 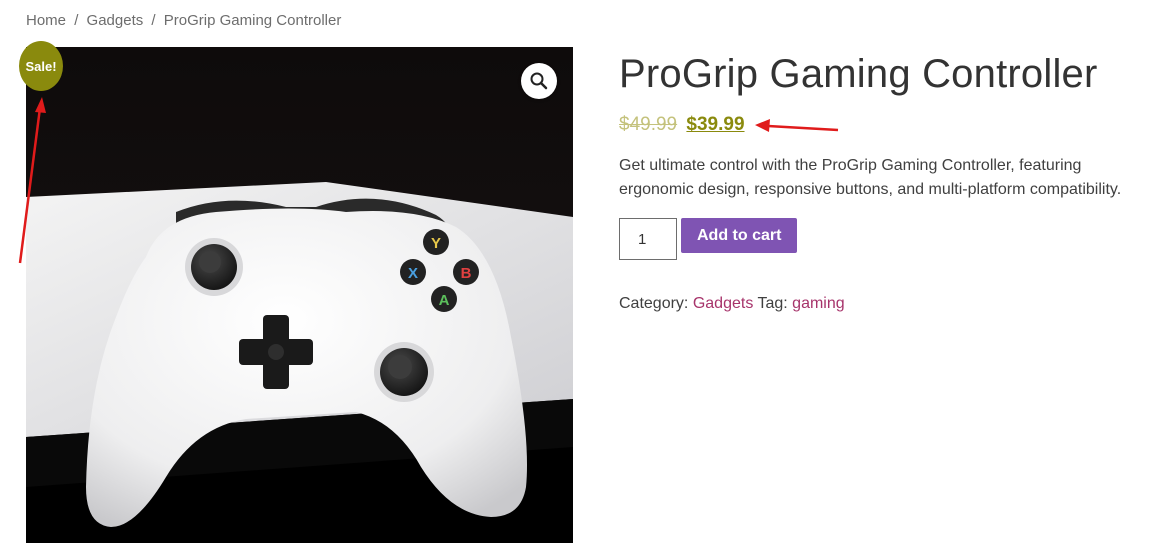 What do you see at coordinates (648, 124) in the screenshot?
I see `regular-price: $49.99` at bounding box center [648, 124].